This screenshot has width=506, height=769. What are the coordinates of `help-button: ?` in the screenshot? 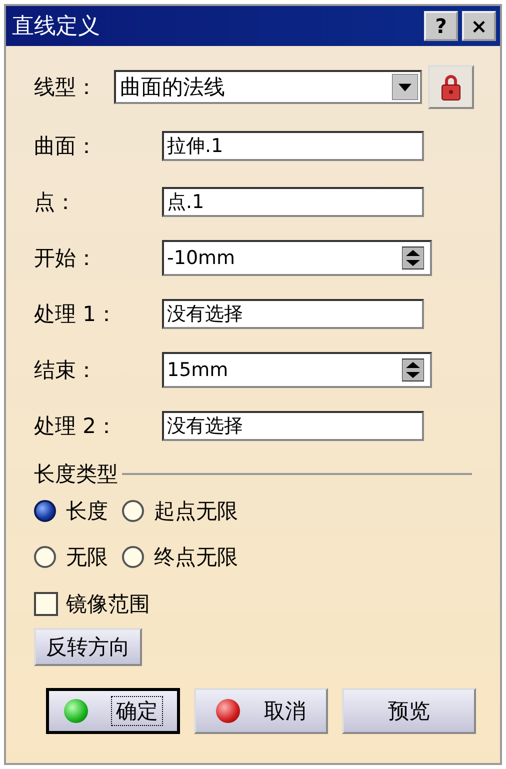 It's located at (441, 26).